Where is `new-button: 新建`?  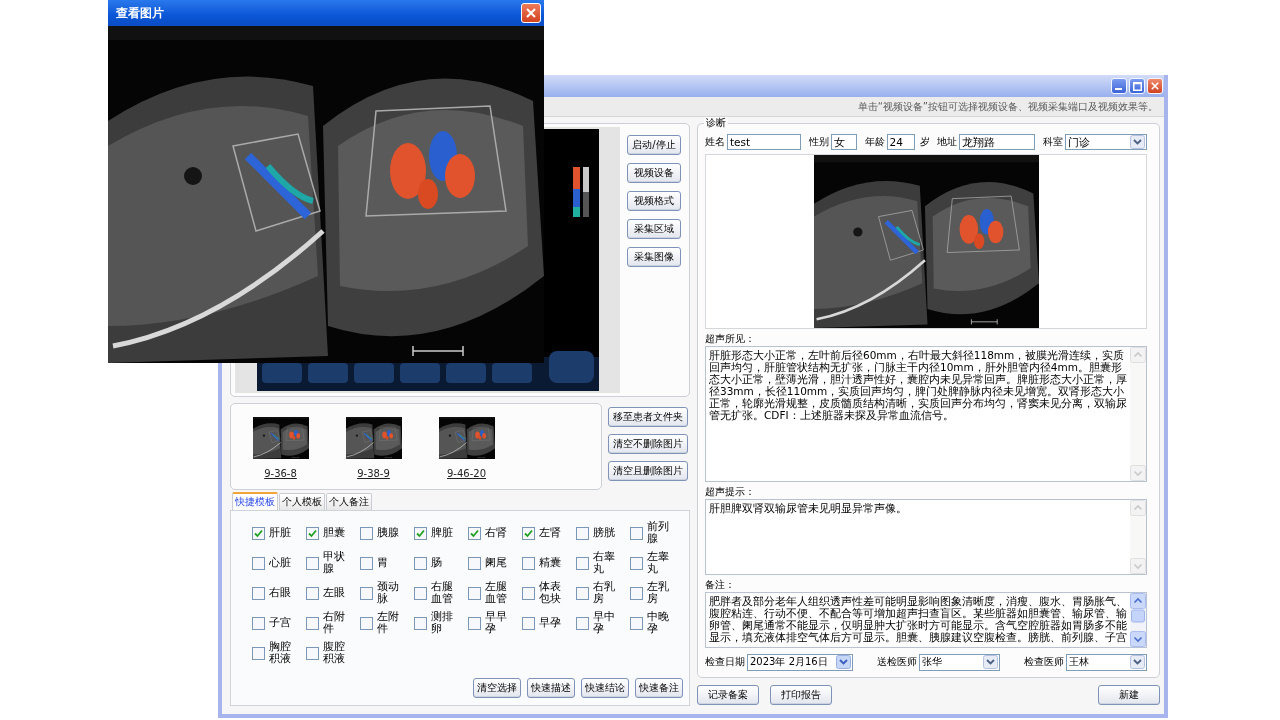
new-button: 新建 is located at coordinates (1129, 695).